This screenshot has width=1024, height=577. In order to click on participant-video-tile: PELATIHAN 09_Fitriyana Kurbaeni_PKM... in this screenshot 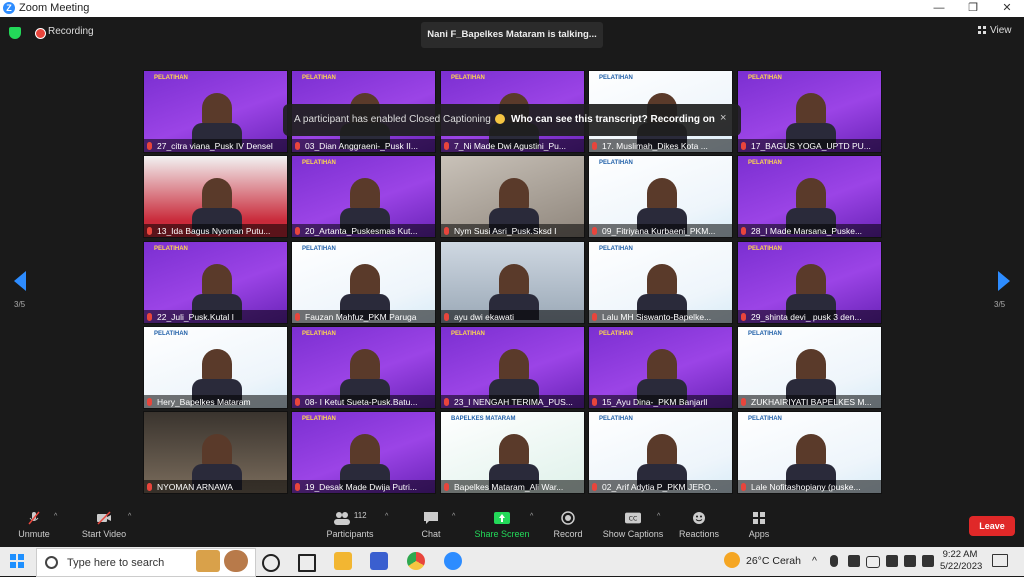, I will do `click(660, 196)`.